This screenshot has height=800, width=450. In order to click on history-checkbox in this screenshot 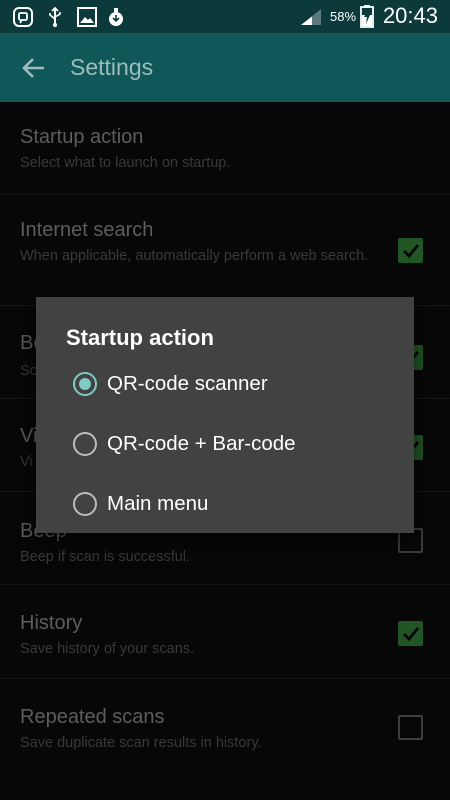, I will do `click(410, 633)`.